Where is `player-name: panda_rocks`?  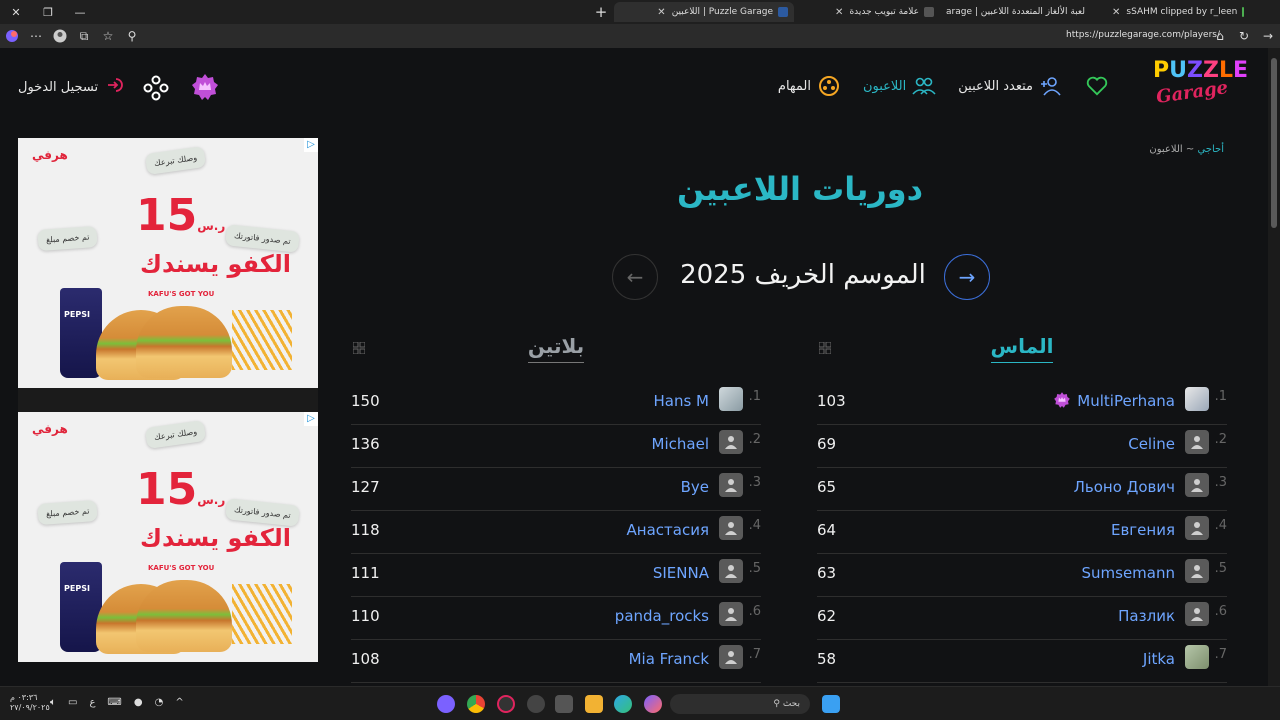
player-name: panda_rocks is located at coordinates (662, 616).